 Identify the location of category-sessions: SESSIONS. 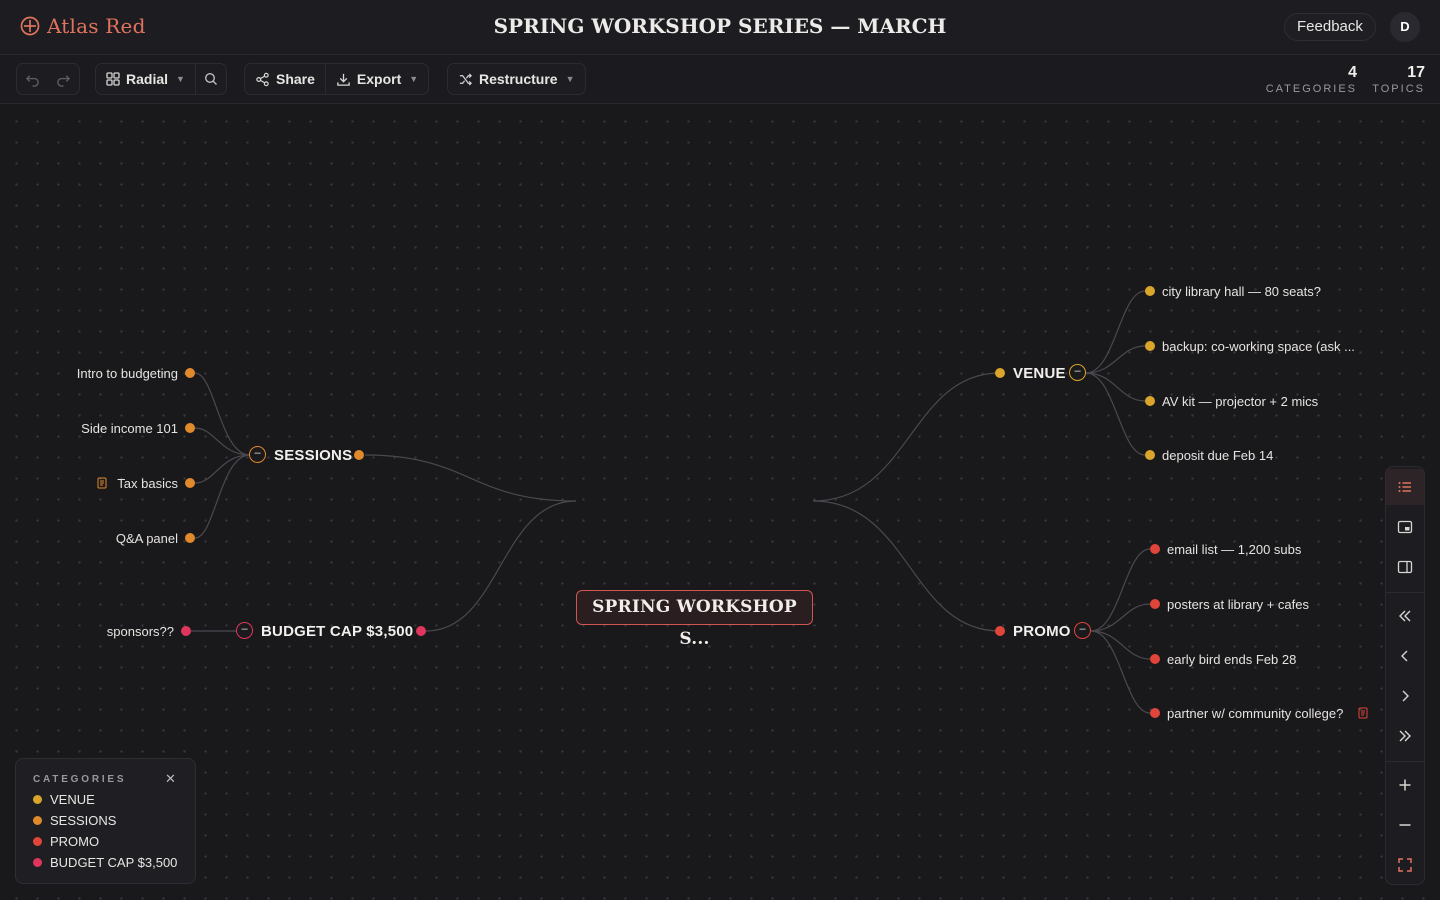
(313, 455).